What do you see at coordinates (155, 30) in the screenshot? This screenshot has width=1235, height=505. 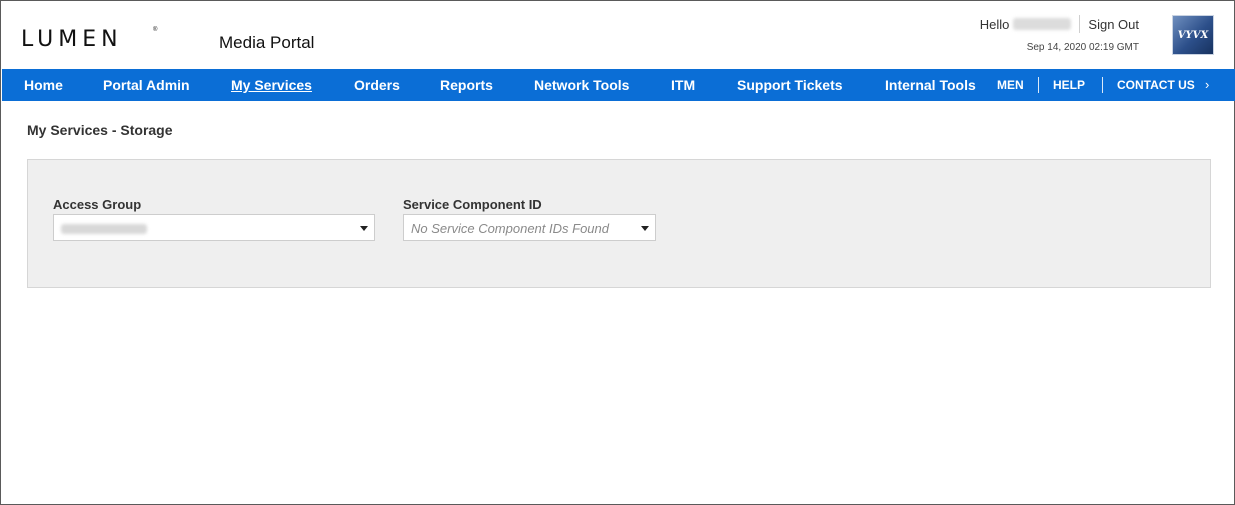 I see `registered-mark: ®` at bounding box center [155, 30].